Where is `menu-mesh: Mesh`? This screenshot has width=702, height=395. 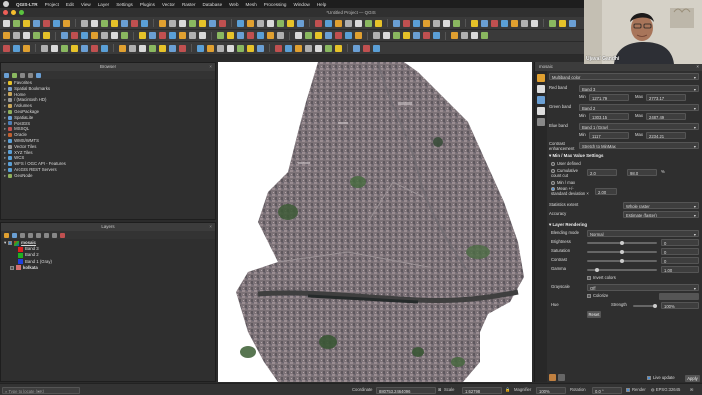 menu-mesh: Mesh is located at coordinates (251, 4).